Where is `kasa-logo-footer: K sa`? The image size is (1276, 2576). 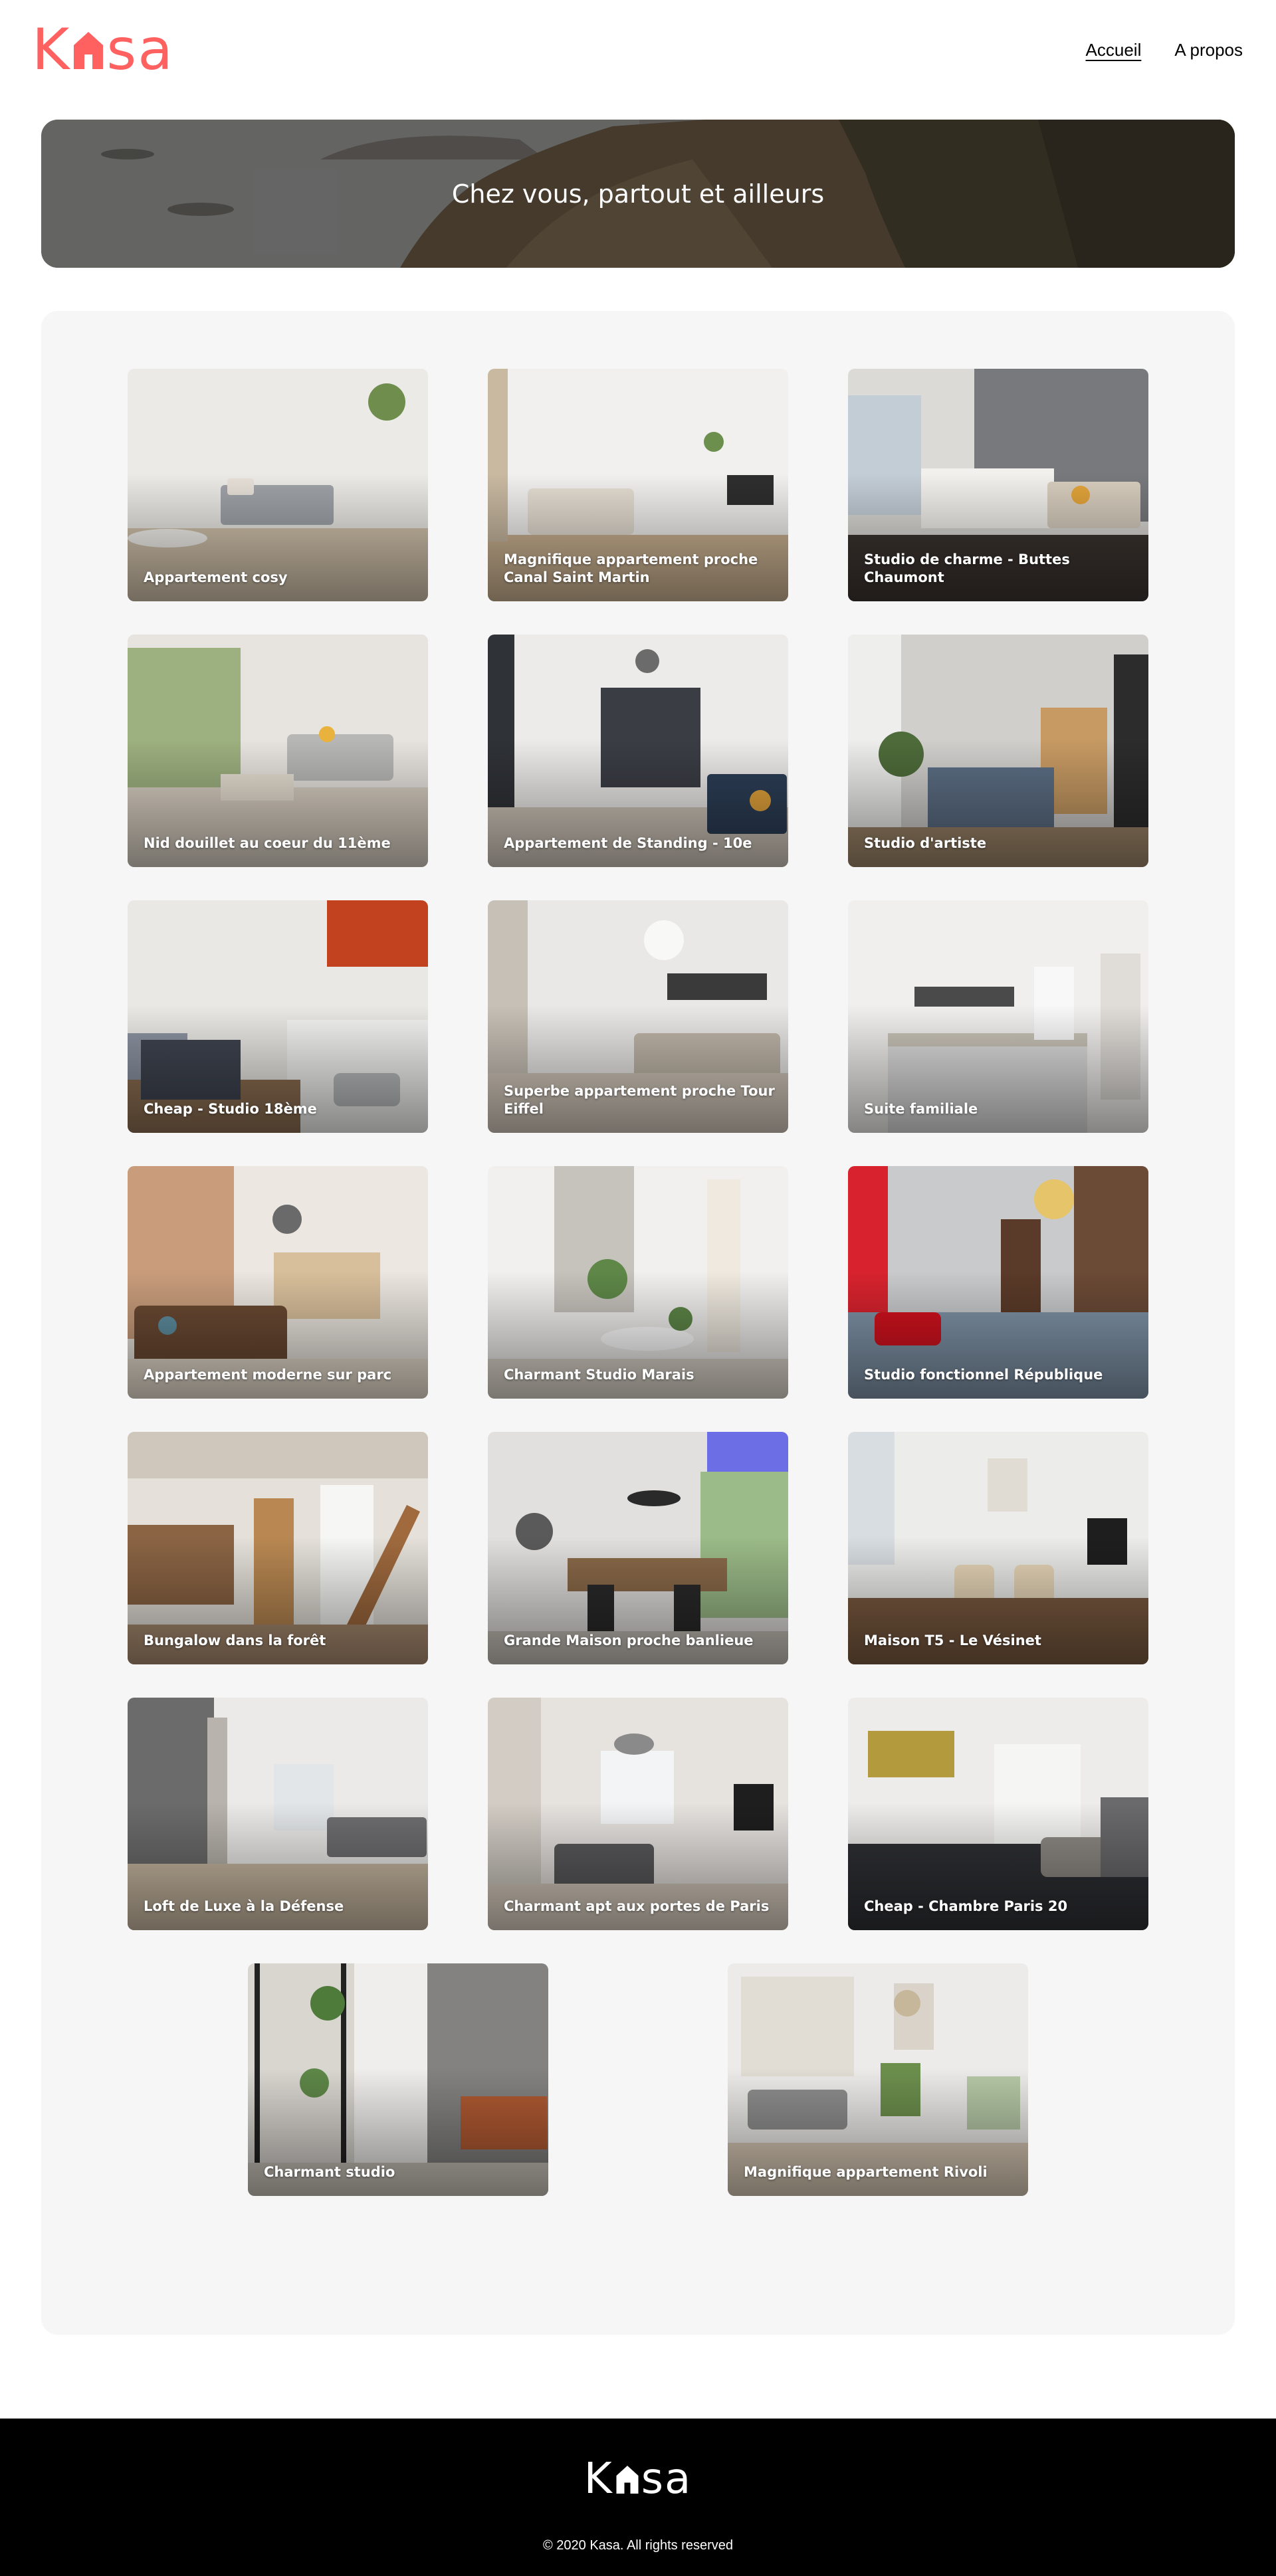
kasa-logo-footer: K sa is located at coordinates (638, 2479).